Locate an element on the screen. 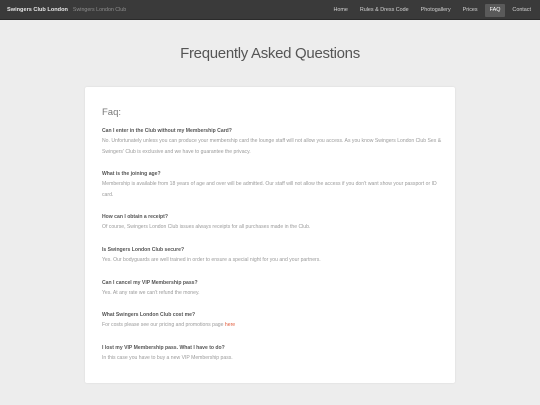  nav-item-home: Home is located at coordinates (340, 10).